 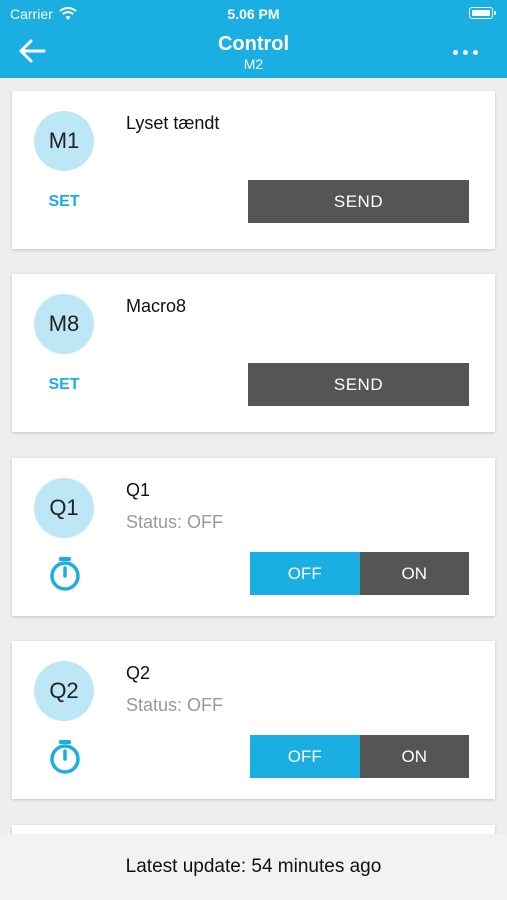 I want to click on battery-icon, so click(x=482, y=13).